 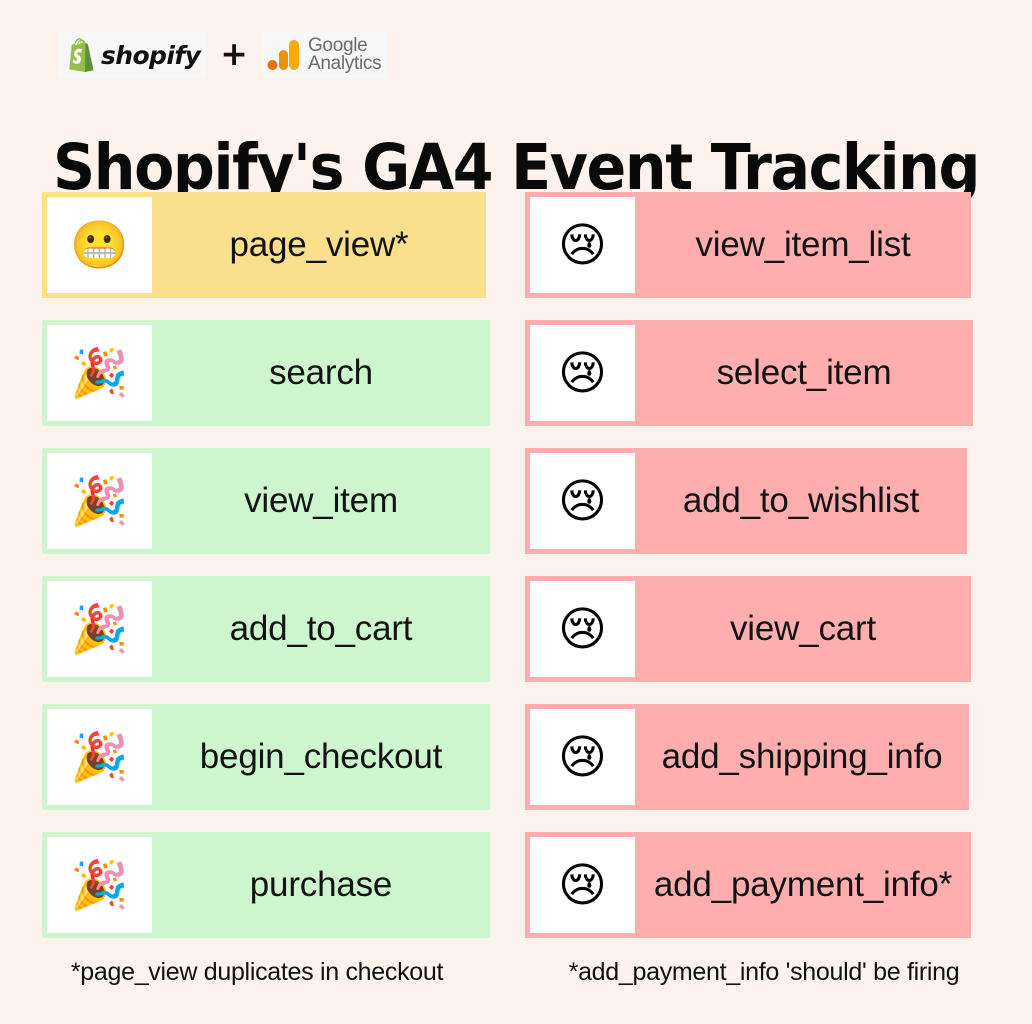 What do you see at coordinates (321, 372) in the screenshot?
I see `event-name-label: search` at bounding box center [321, 372].